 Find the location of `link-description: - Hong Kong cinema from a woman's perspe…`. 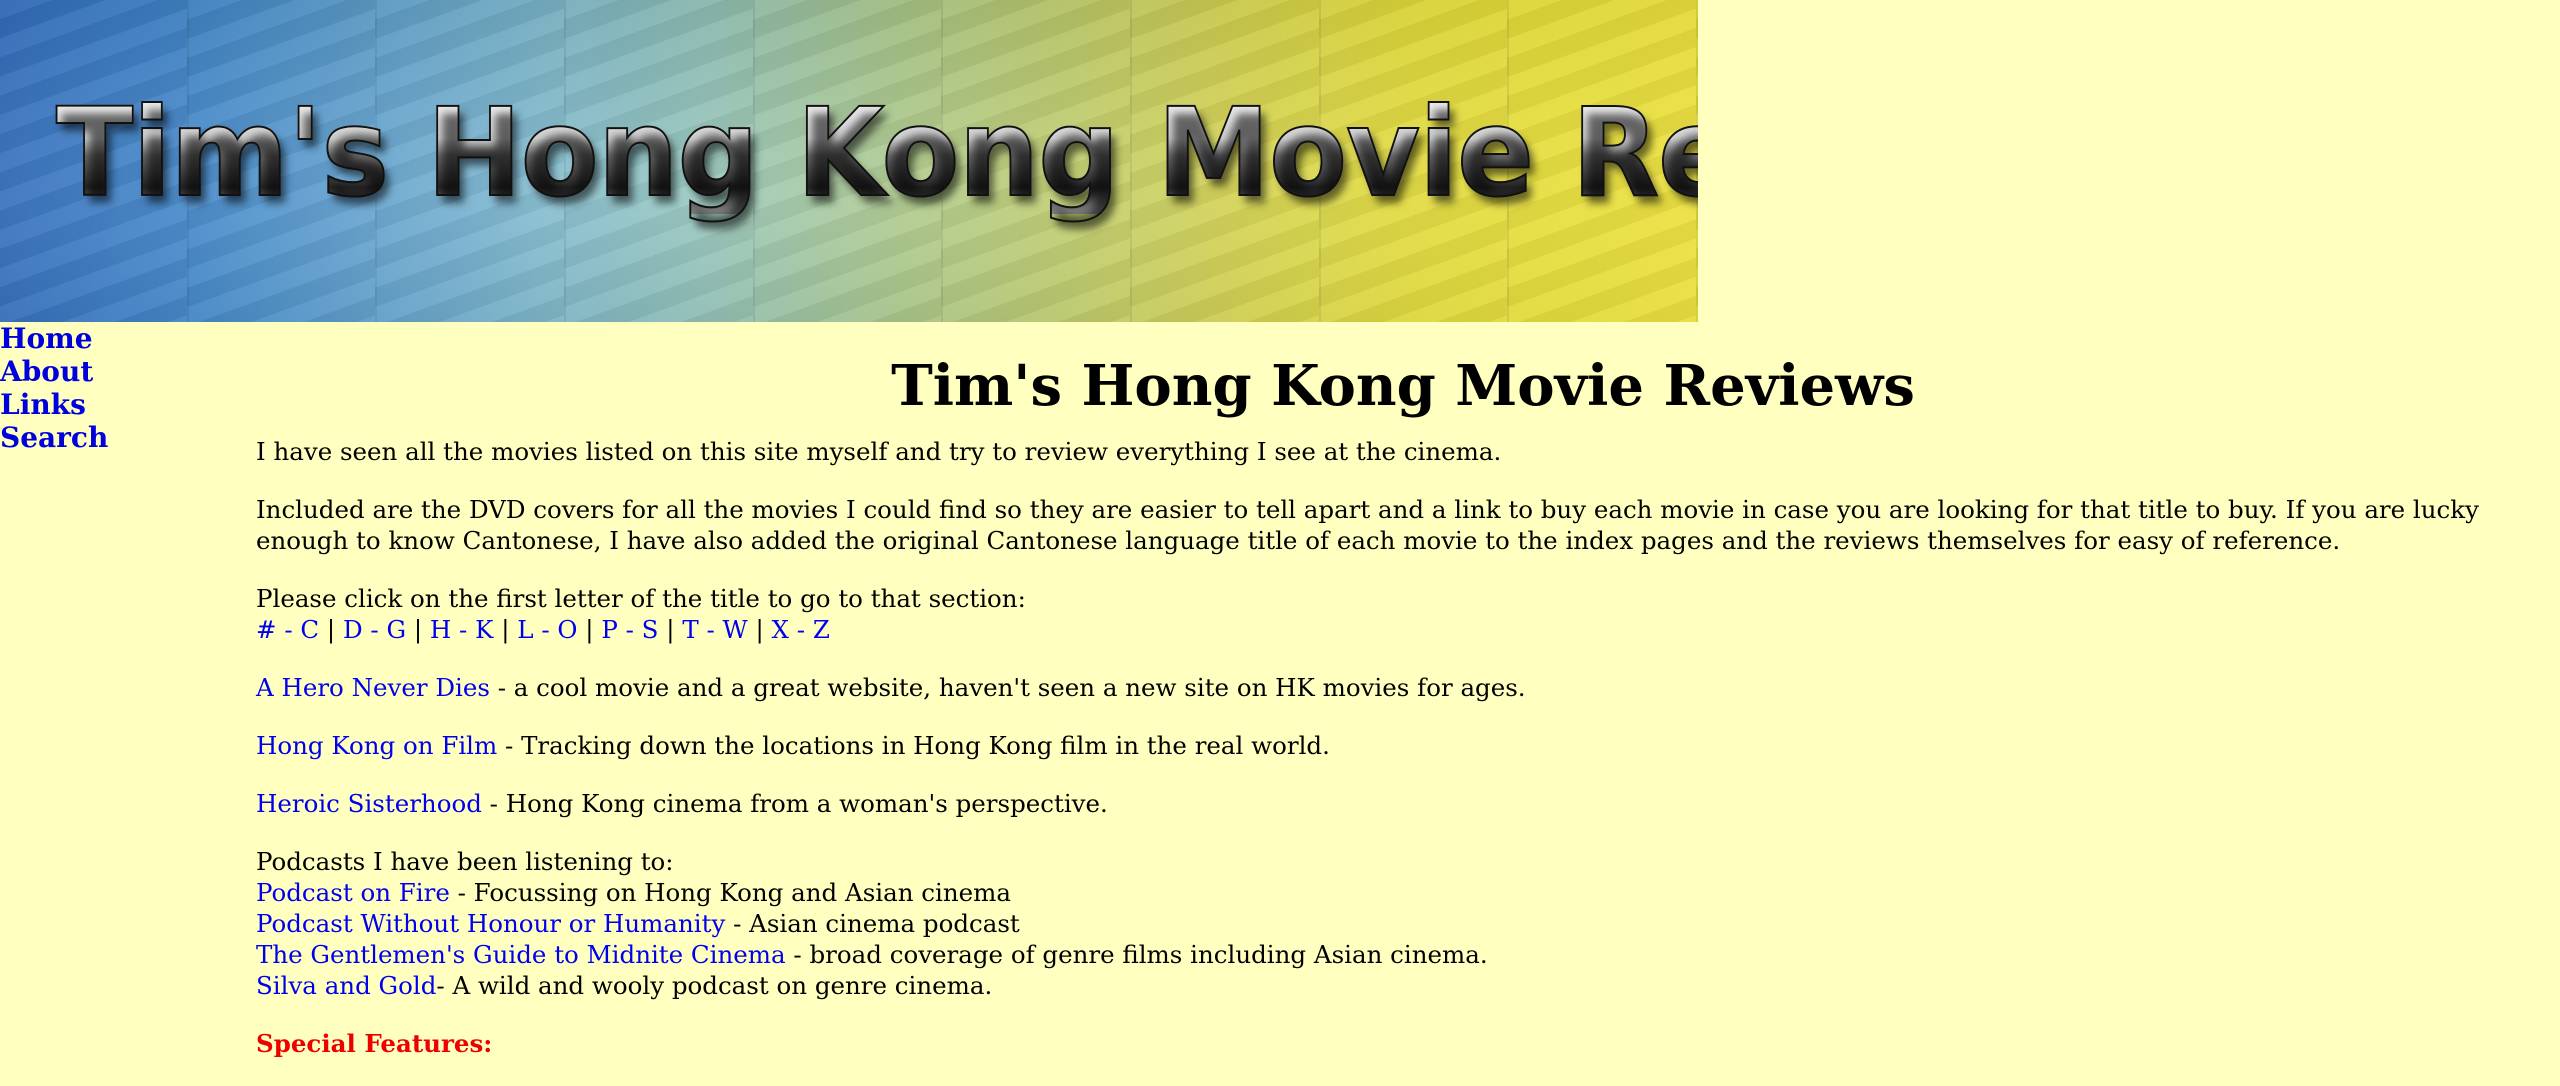

link-description: - Hong Kong cinema from a woman's perspe… is located at coordinates (794, 803).